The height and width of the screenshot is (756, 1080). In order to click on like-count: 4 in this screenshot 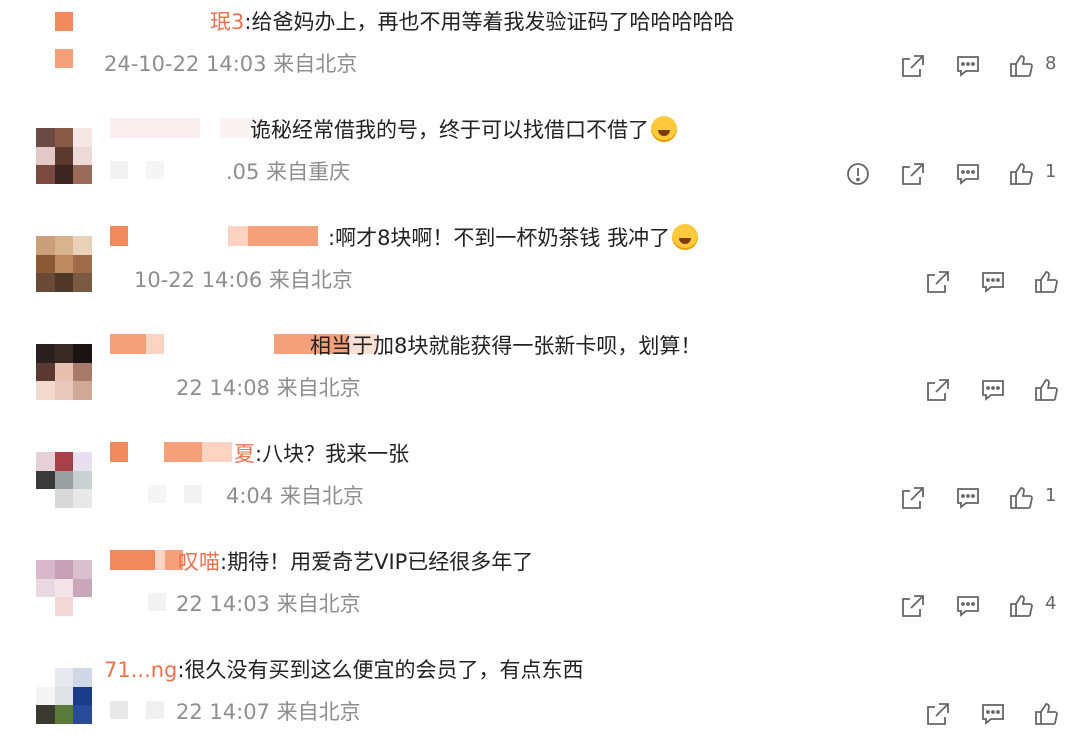, I will do `click(1051, 603)`.